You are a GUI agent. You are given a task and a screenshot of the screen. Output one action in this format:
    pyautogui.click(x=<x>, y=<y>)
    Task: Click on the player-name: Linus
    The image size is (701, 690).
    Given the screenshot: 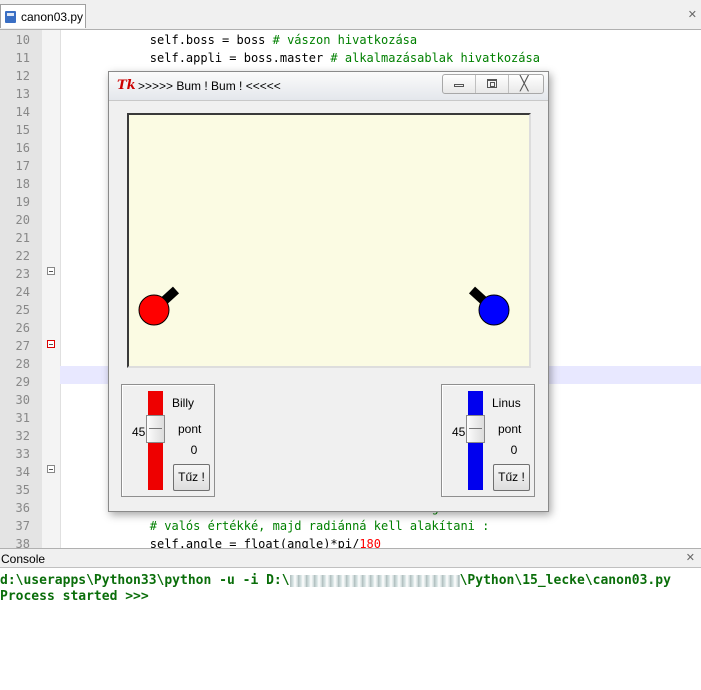 What is the action you would take?
    pyautogui.click(x=506, y=403)
    